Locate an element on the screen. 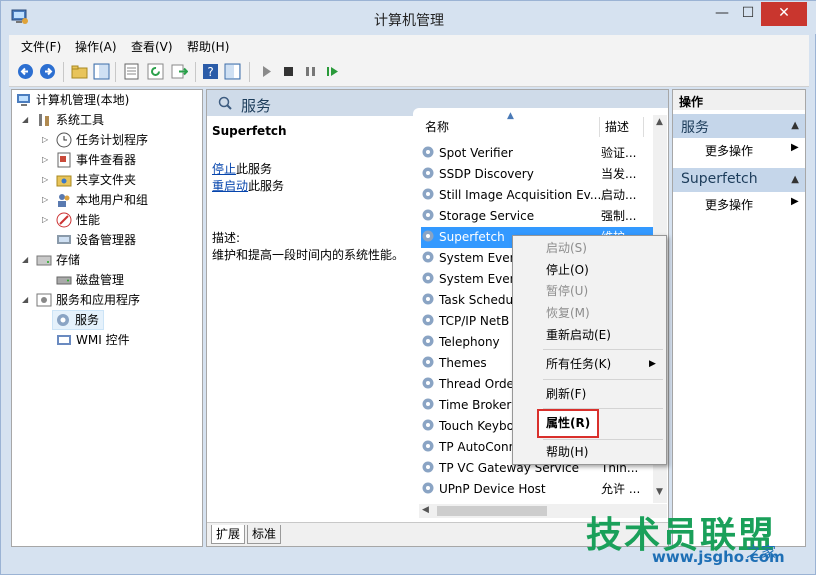 The height and width of the screenshot is (575, 816). properties-sheet-icon is located at coordinates (131, 71).